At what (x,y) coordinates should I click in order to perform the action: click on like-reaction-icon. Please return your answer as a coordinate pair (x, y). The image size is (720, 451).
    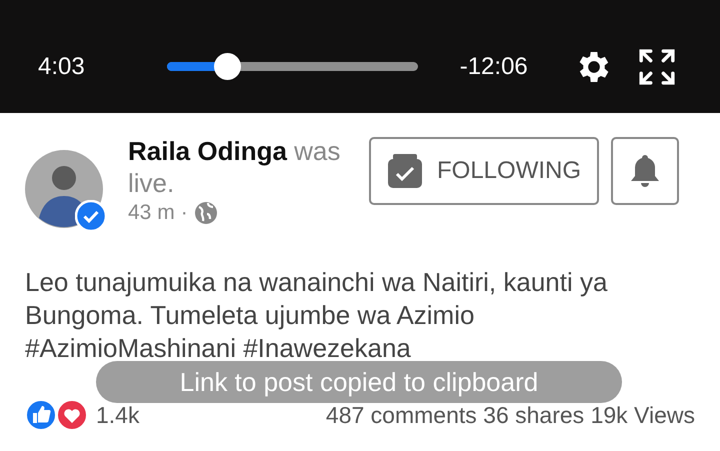
    Looking at the image, I should click on (41, 415).